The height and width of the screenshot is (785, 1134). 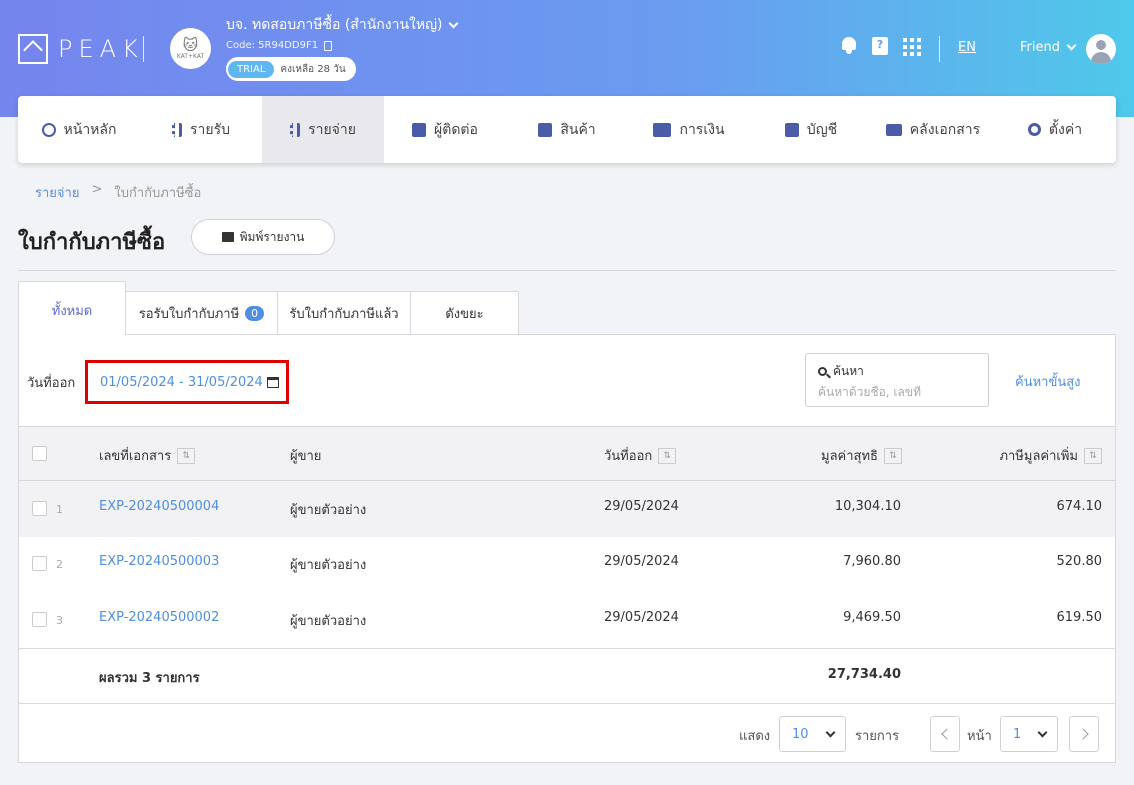 What do you see at coordinates (81, 49) in the screenshot?
I see `peak-logo: PEAK` at bounding box center [81, 49].